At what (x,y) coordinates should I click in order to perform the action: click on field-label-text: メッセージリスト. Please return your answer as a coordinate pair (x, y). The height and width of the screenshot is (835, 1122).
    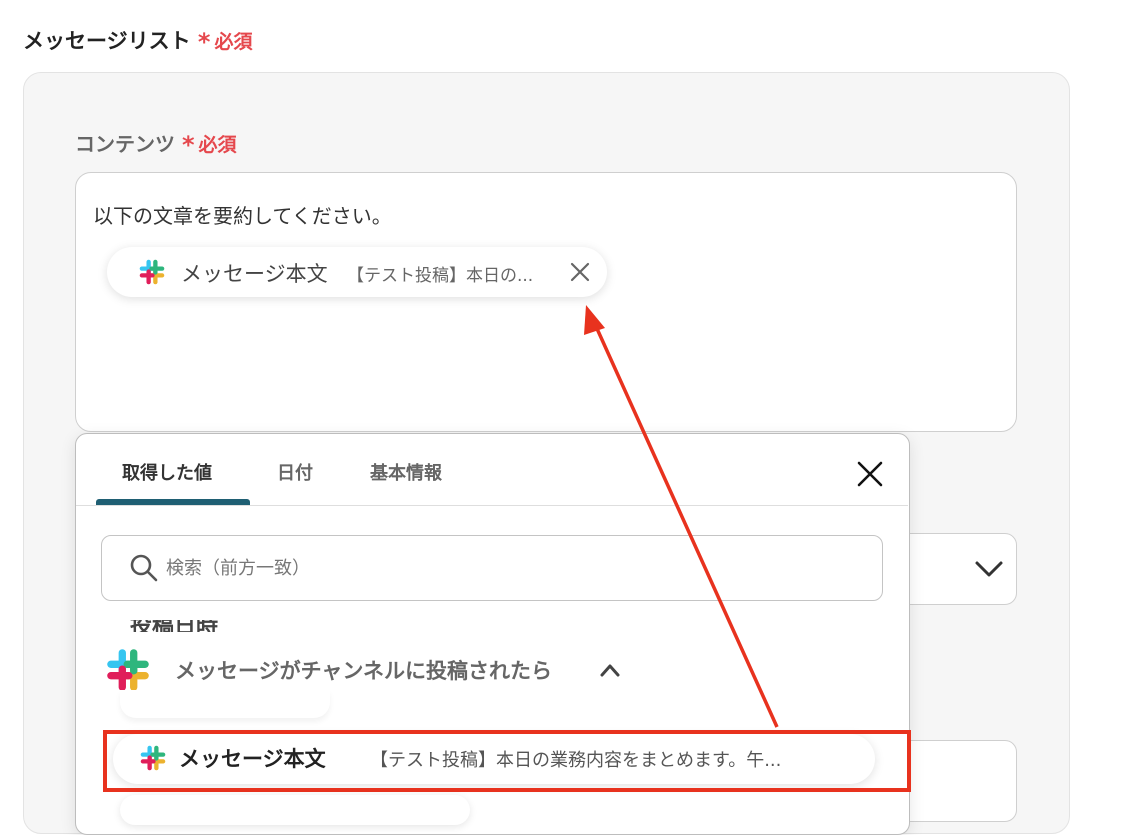
    Looking at the image, I should click on (107, 41).